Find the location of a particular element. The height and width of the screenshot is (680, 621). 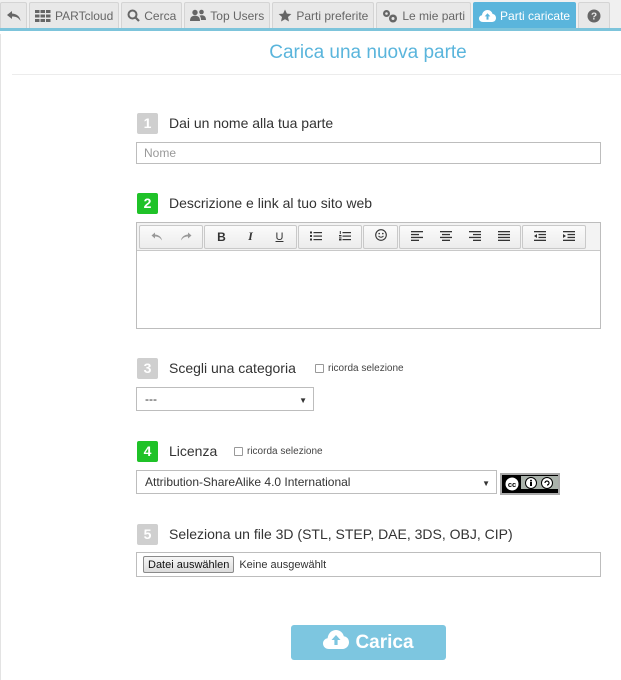

choose-file-button: Datei auswählen is located at coordinates (189, 564).